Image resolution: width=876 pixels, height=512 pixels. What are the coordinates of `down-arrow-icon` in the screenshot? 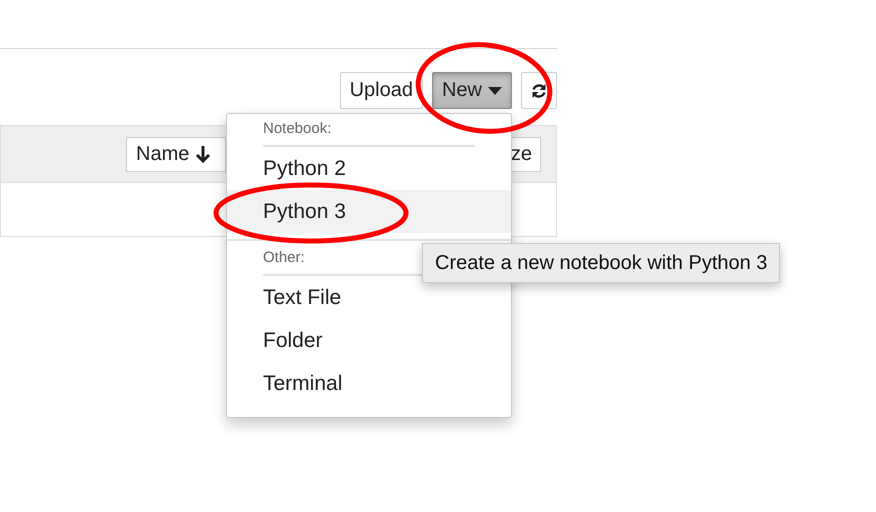 It's located at (203, 154).